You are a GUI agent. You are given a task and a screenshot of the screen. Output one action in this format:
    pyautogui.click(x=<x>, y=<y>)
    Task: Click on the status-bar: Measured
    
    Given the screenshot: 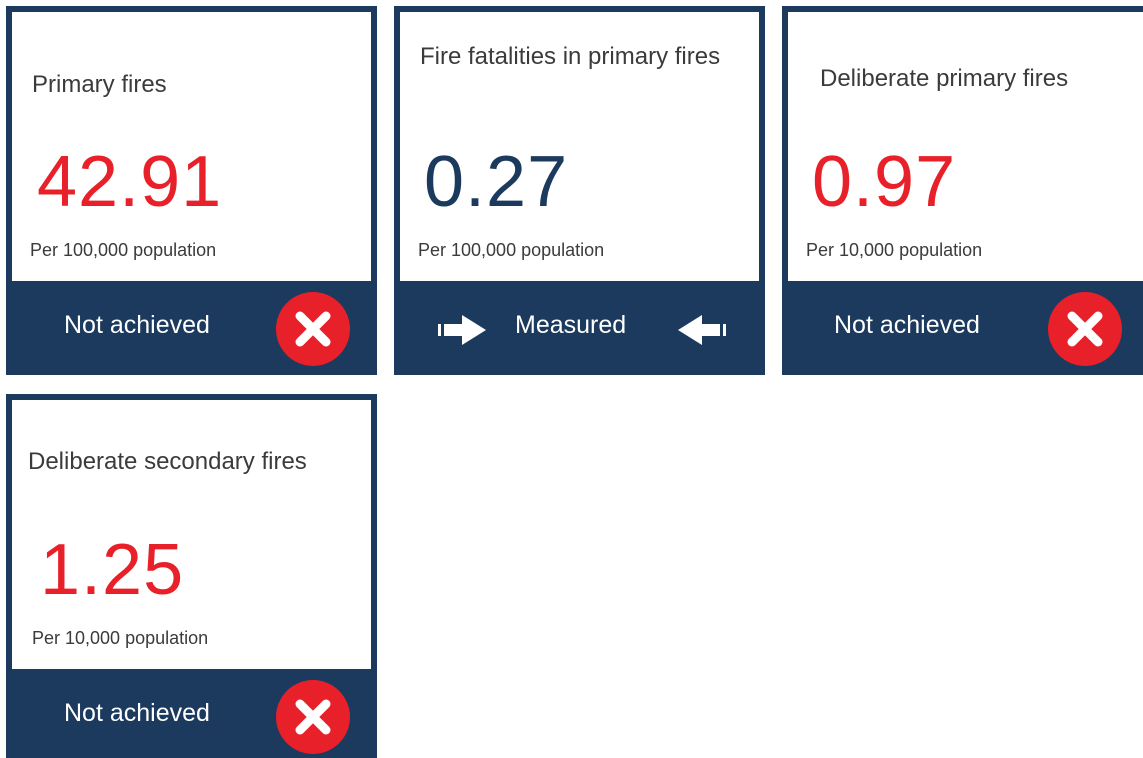 What is the action you would take?
    pyautogui.click(x=579, y=325)
    